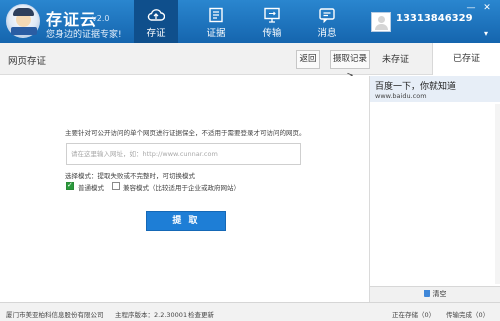  What do you see at coordinates (216, 15) in the screenshot?
I see `document-list-icon` at bounding box center [216, 15].